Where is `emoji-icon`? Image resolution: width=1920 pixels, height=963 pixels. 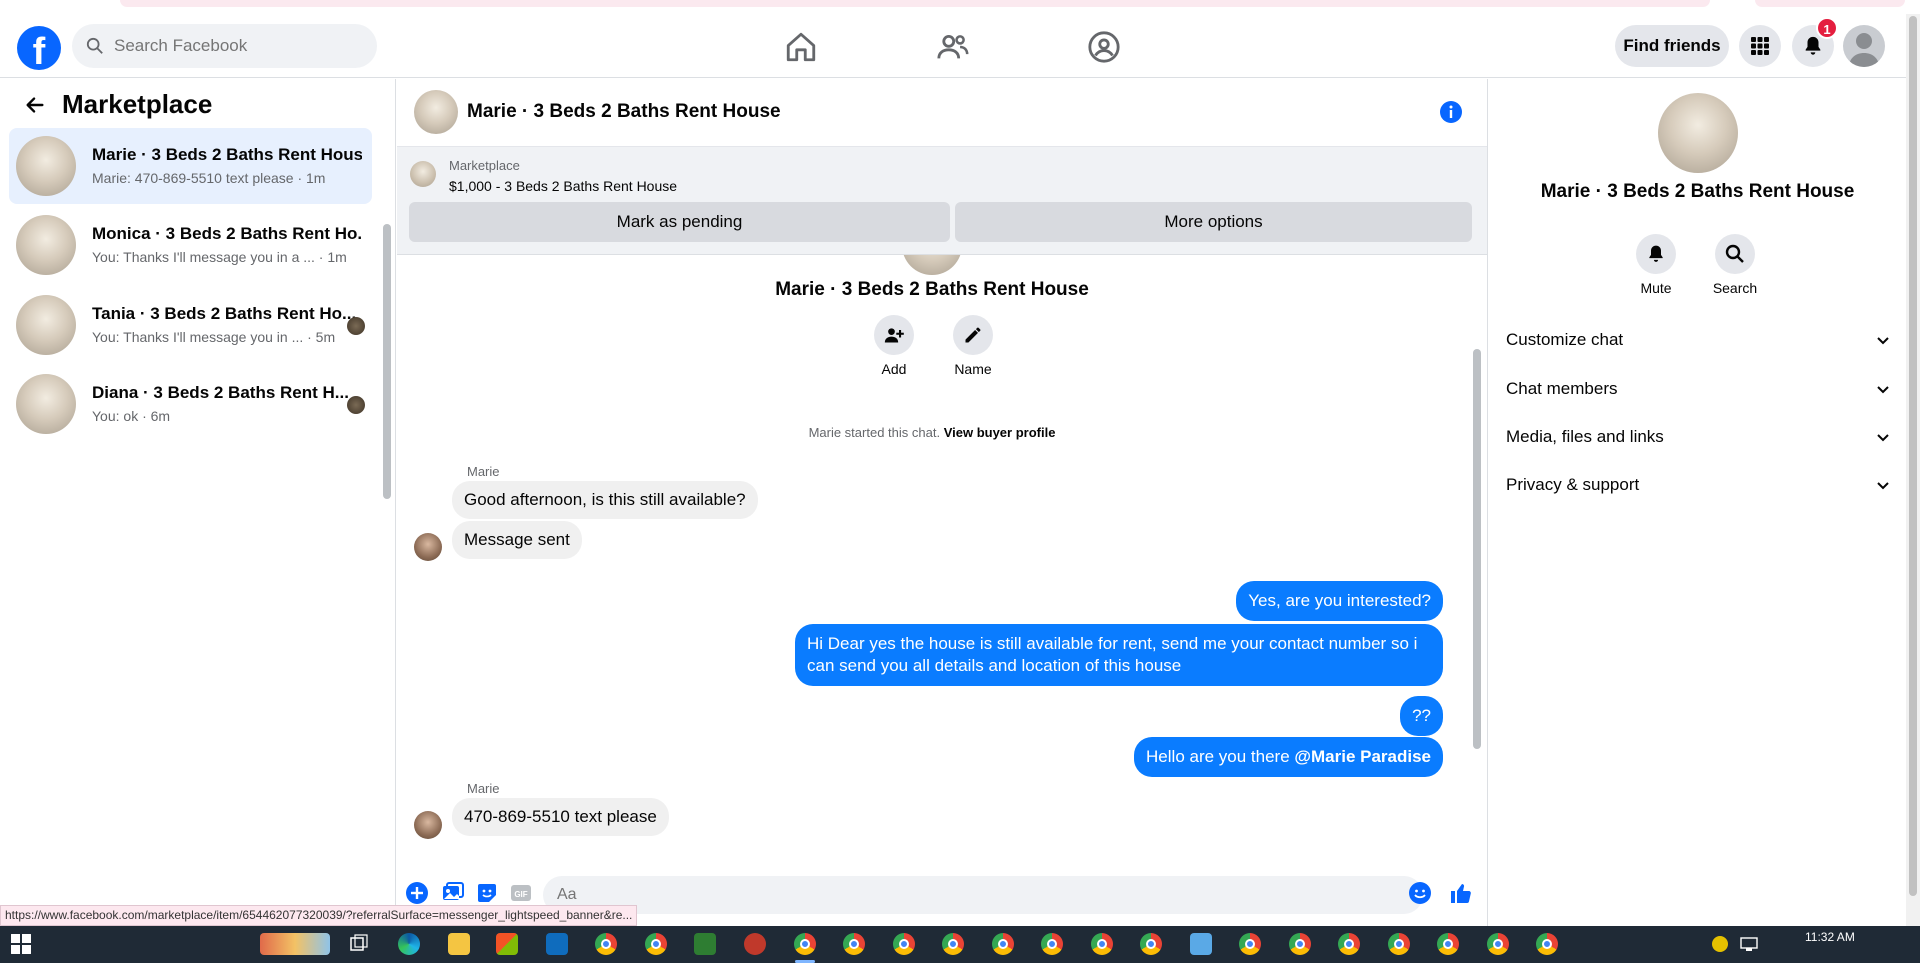
emoji-icon is located at coordinates (1420, 893).